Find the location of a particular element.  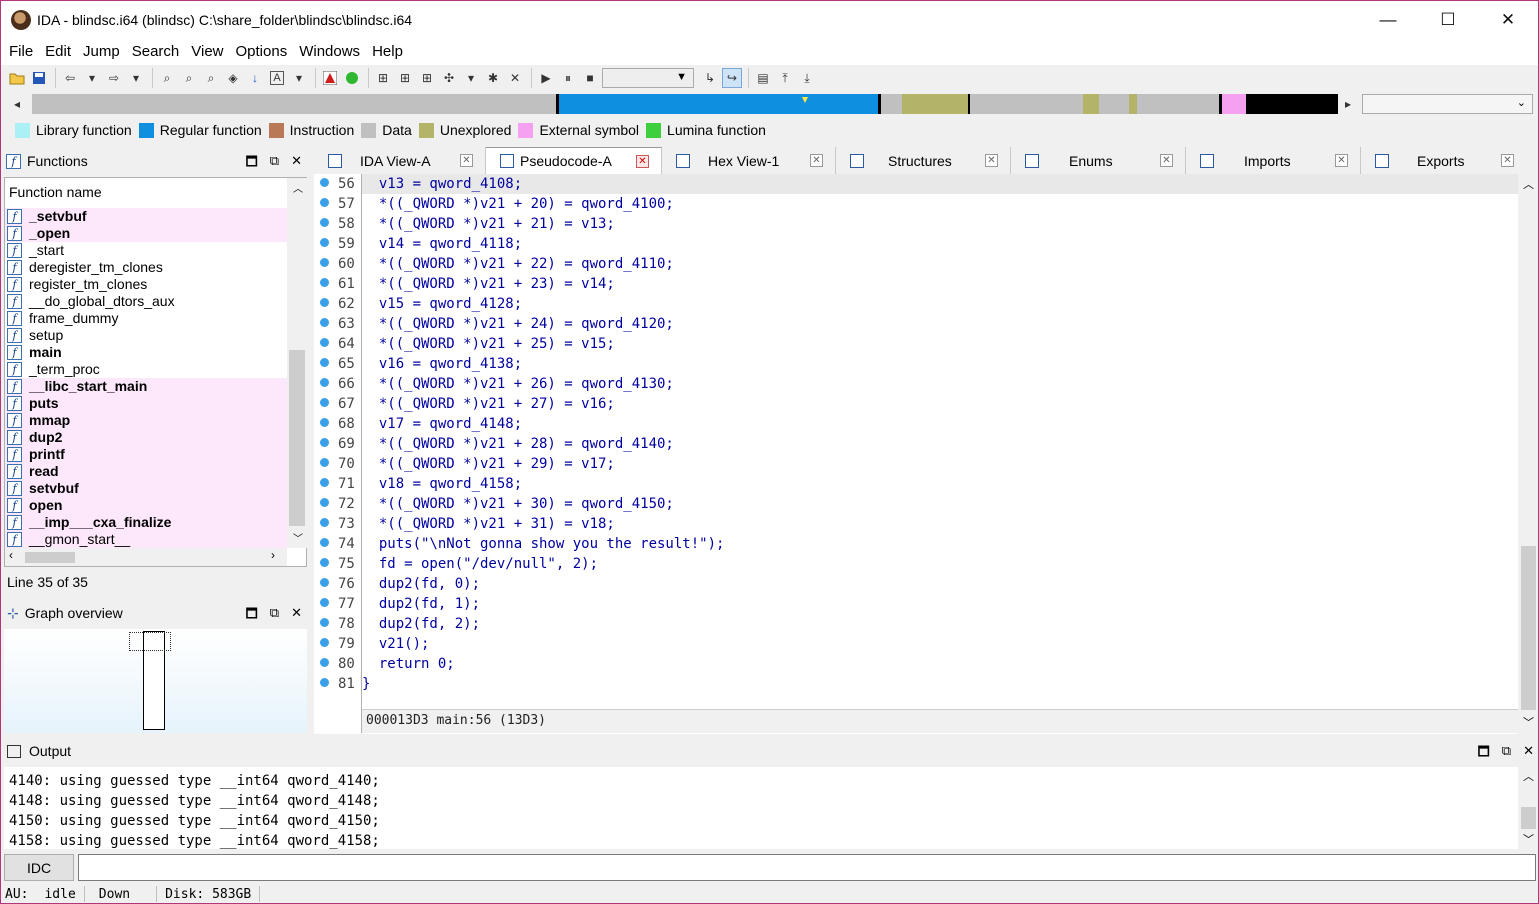

code-line: fd = open("/dev/null", 2); is located at coordinates (480, 564).